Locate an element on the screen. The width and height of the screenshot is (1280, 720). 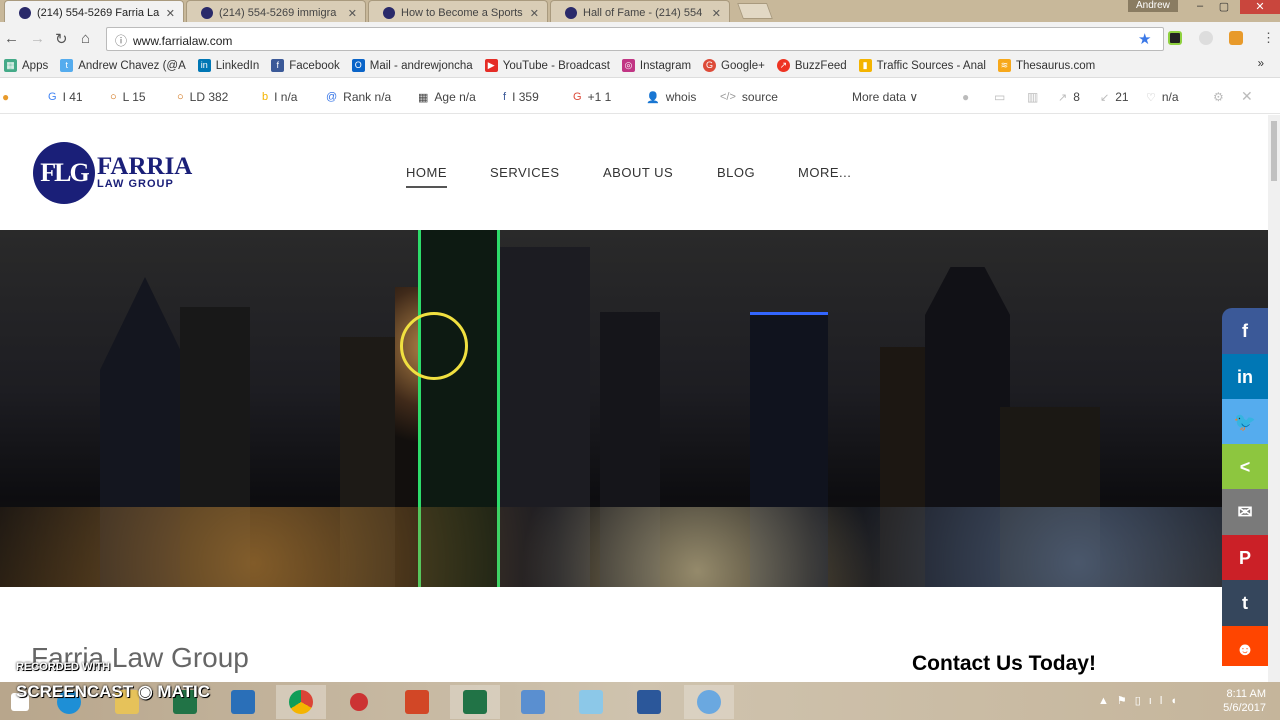
share-tumblr-button: t is located at coordinates (1245, 603).